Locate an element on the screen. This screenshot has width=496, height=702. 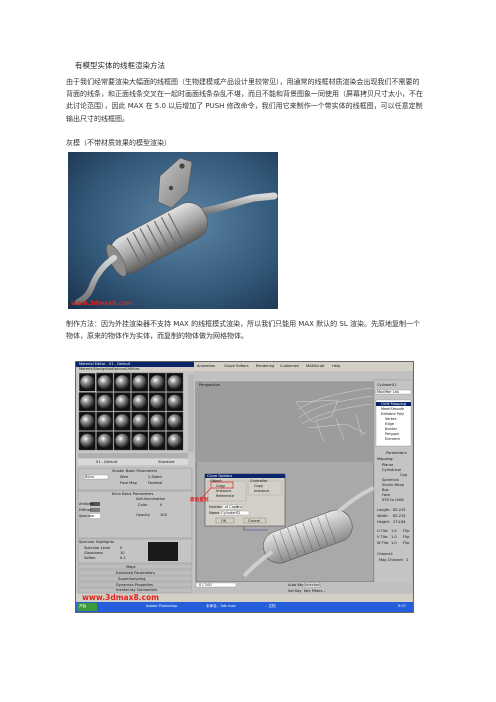
auto-key-button: Auto Key is located at coordinates (296, 585).